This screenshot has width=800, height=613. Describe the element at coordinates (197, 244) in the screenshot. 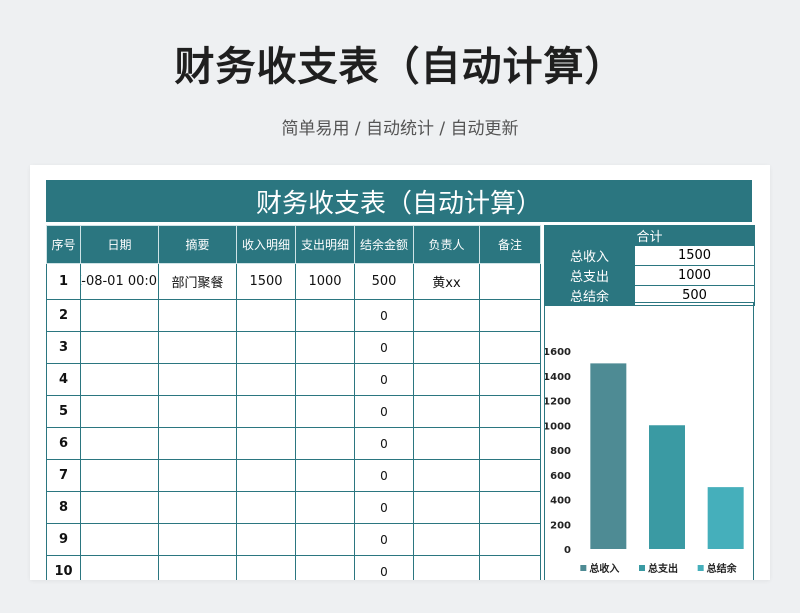

I see `column-header: 摘要` at that location.